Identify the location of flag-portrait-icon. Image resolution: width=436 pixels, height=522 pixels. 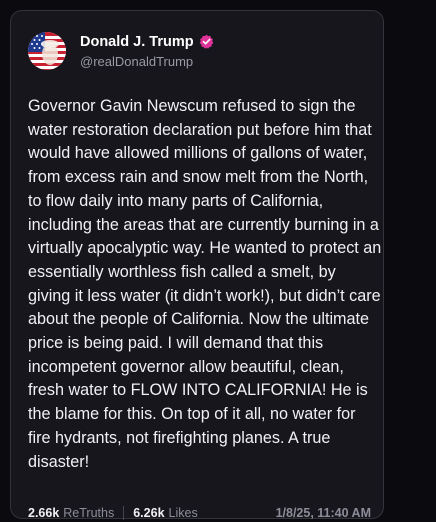
(47, 51).